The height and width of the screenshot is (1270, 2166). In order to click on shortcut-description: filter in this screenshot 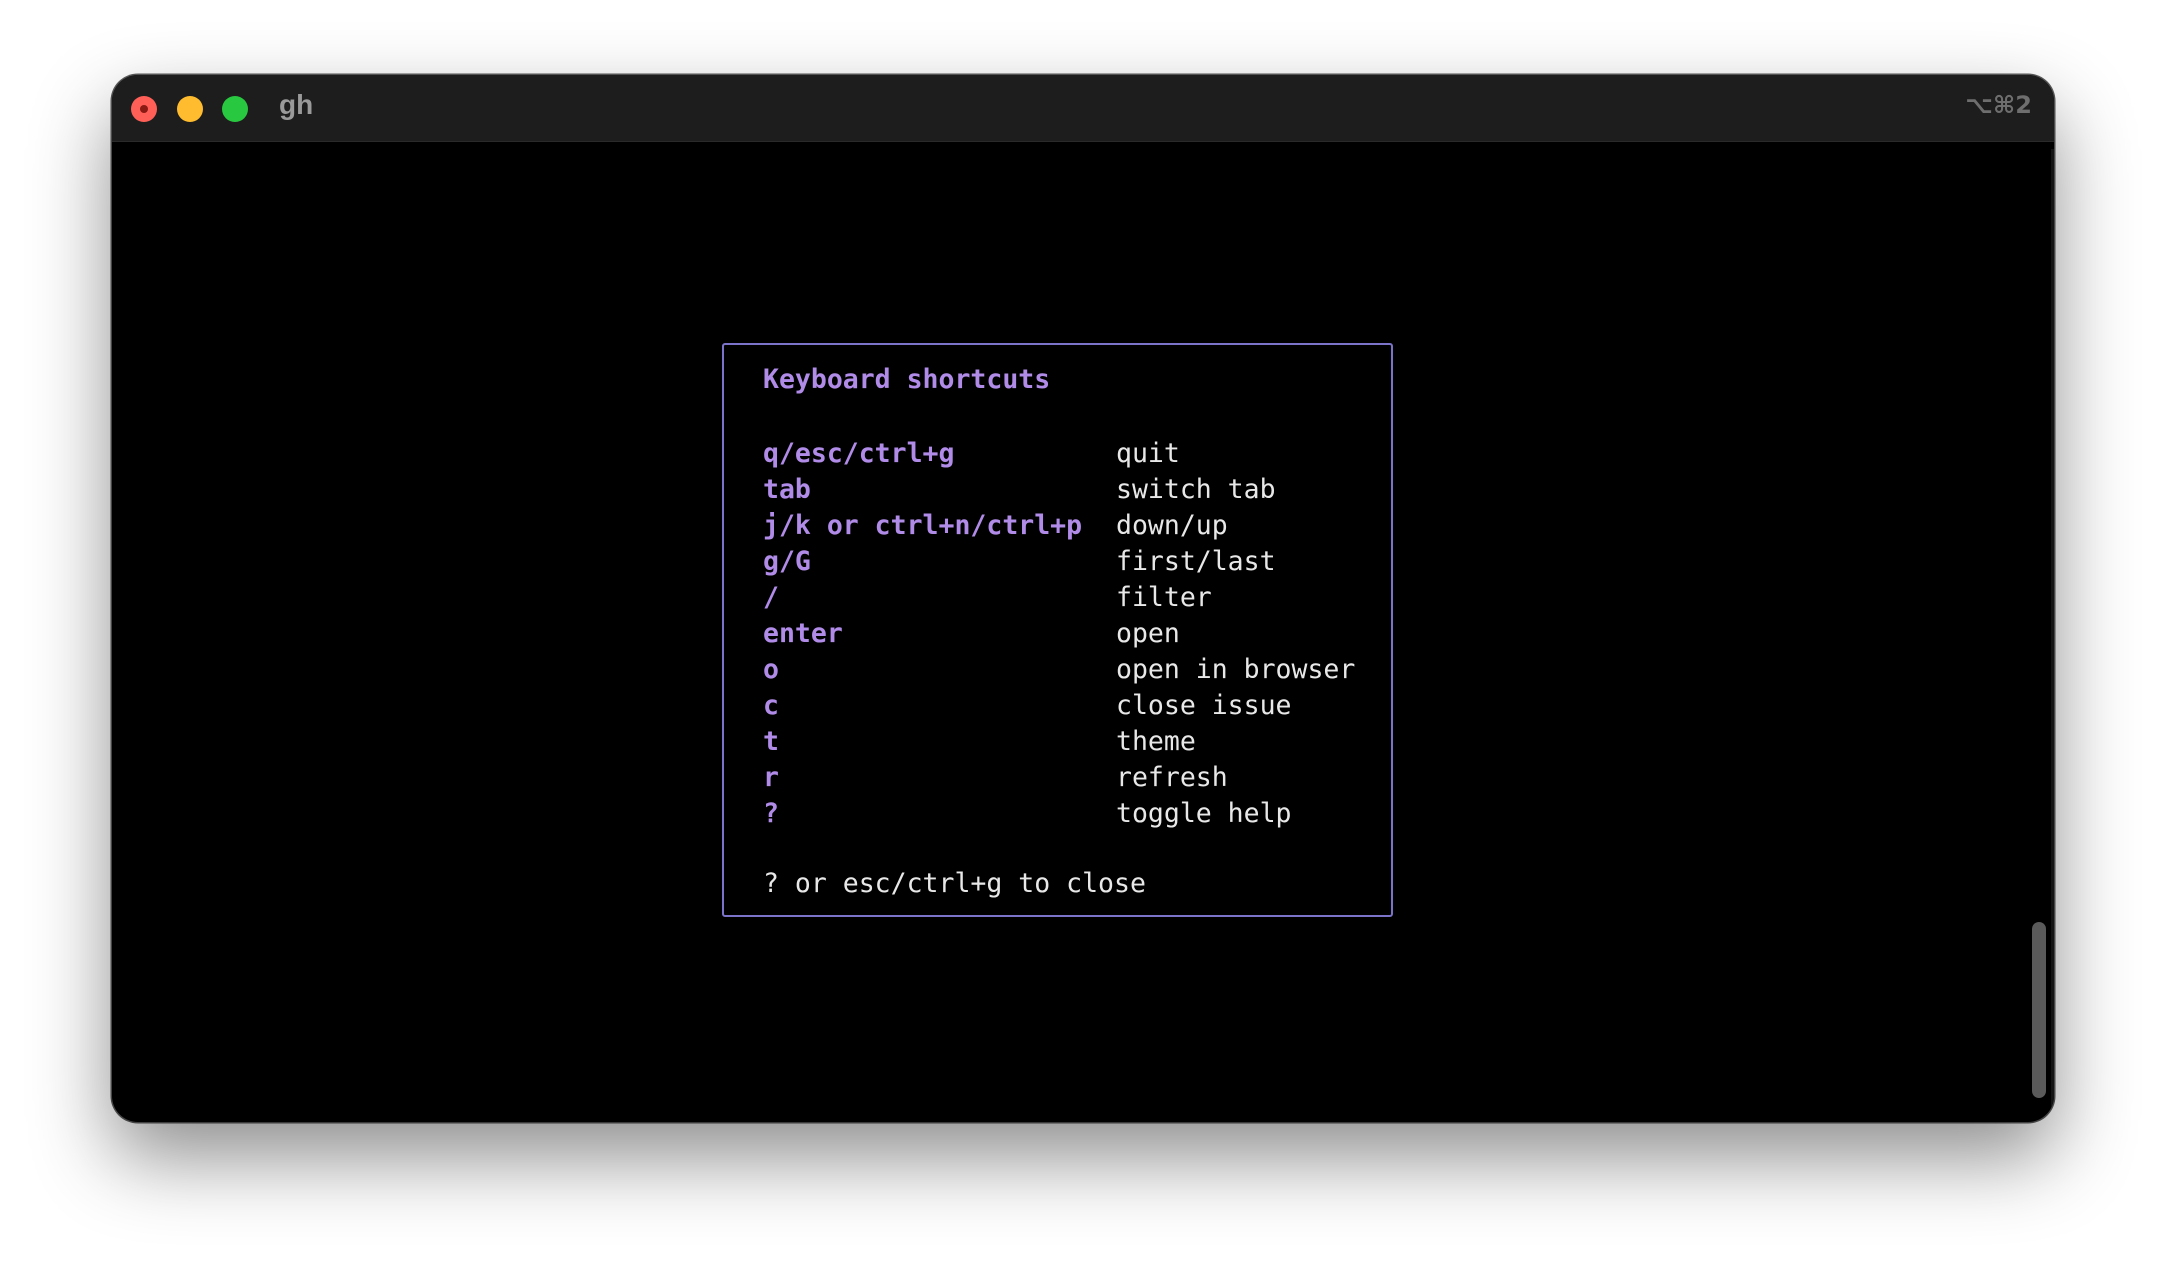, I will do `click(1164, 597)`.